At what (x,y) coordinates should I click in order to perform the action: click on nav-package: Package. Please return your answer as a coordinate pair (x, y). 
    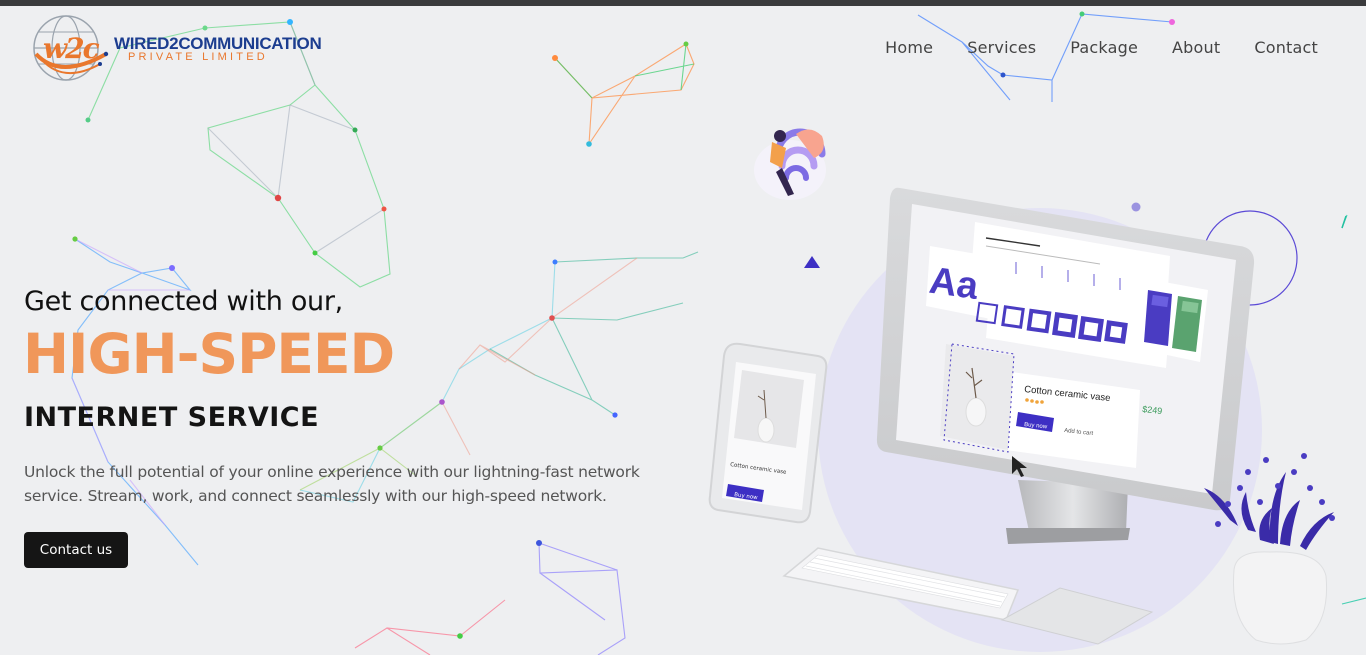
    Looking at the image, I should click on (1104, 47).